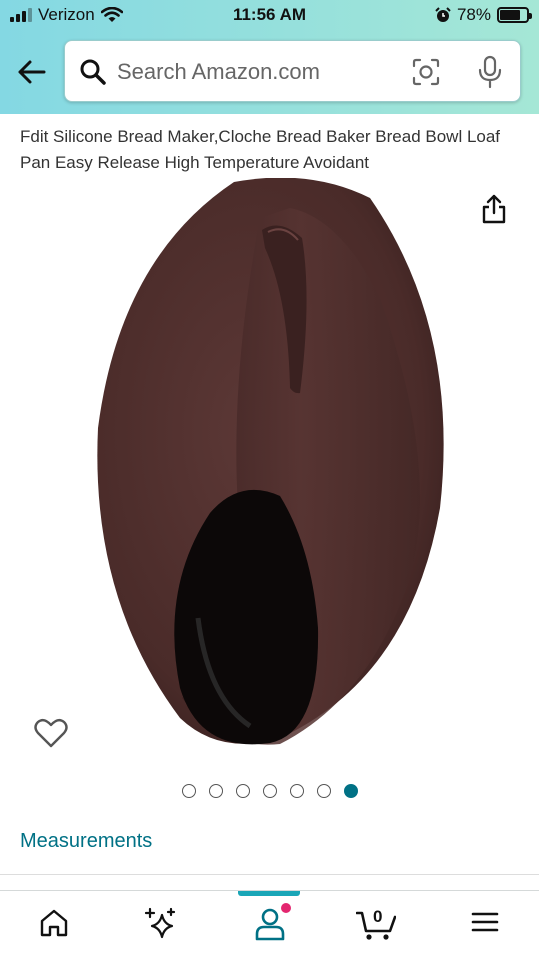 The width and height of the screenshot is (539, 960). I want to click on alarm-icon, so click(443, 14).